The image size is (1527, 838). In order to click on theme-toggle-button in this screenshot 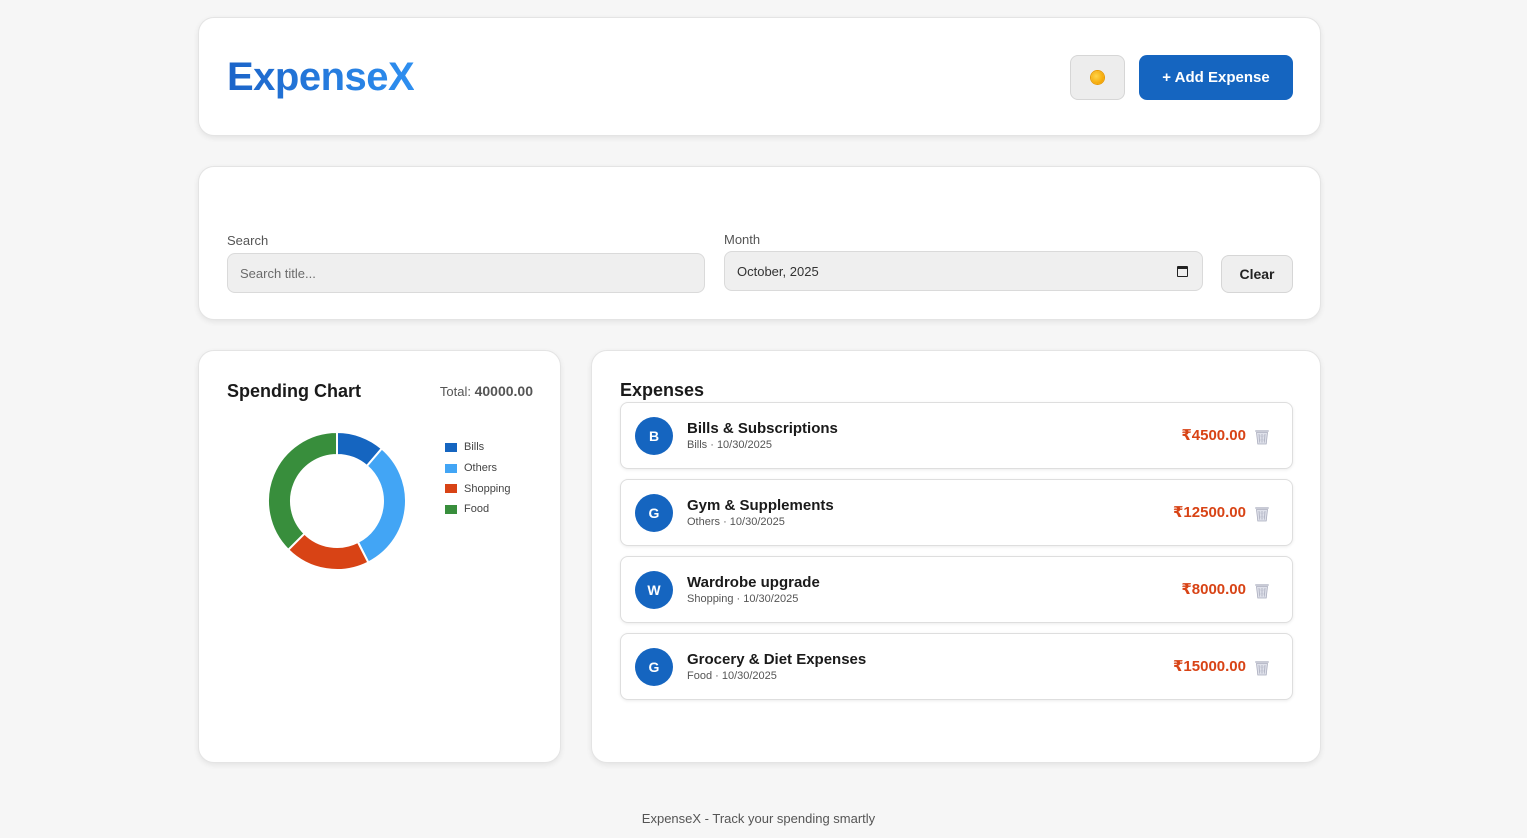, I will do `click(1097, 77)`.